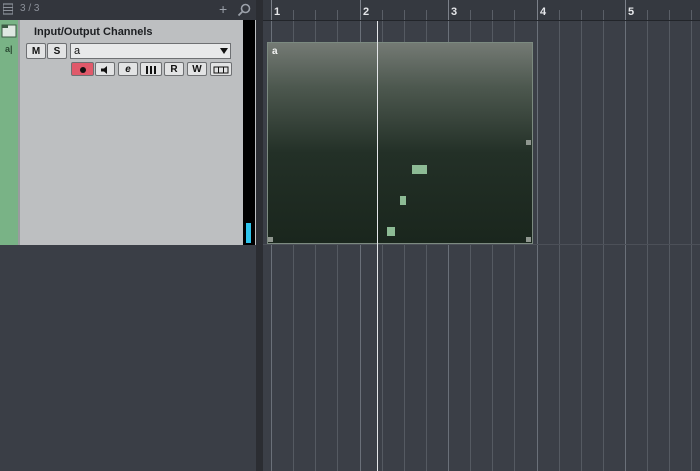 The width and height of the screenshot is (700, 471). I want to click on ruler-bar-number: 1, so click(277, 12).